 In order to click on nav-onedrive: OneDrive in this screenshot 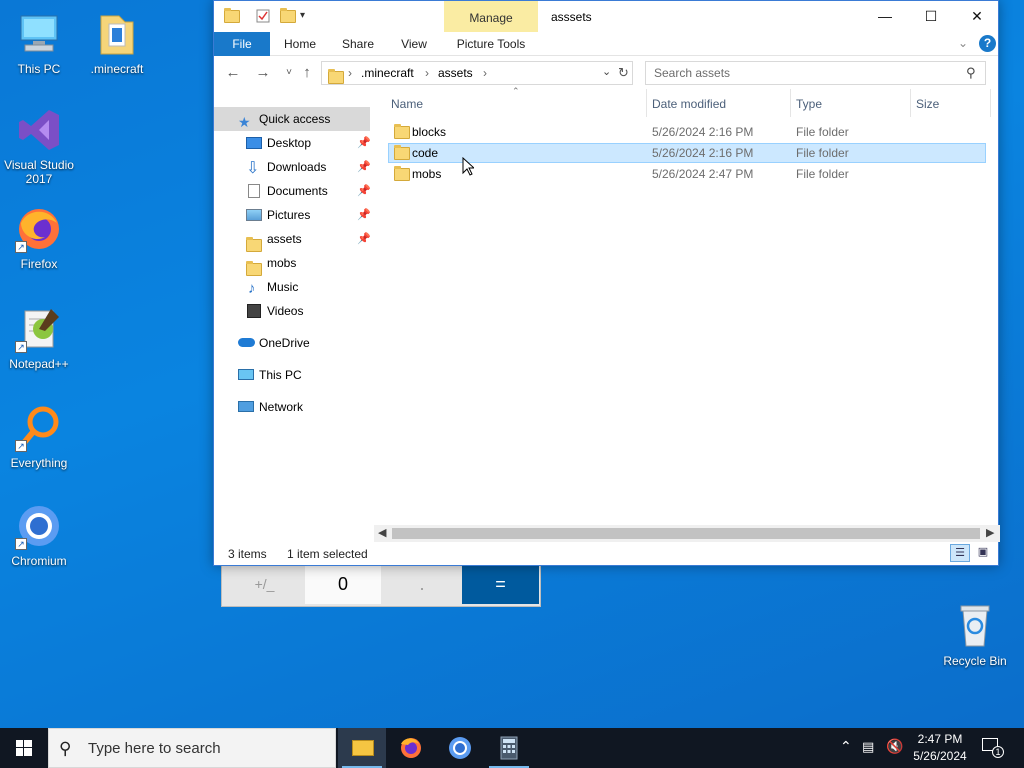, I will do `click(292, 343)`.